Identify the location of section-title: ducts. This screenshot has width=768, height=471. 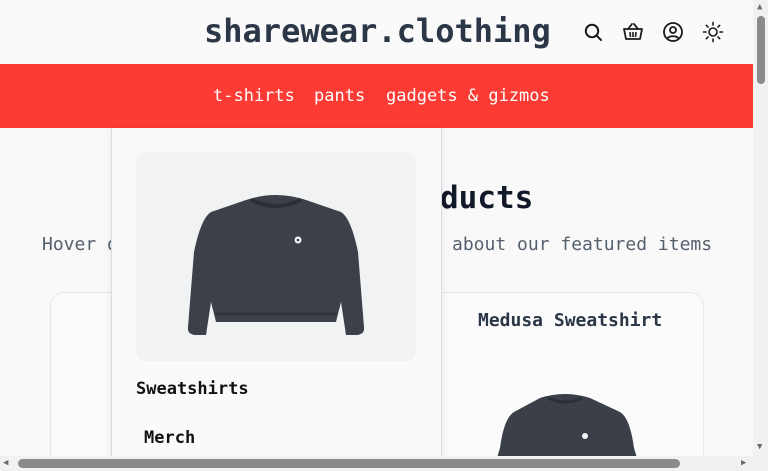
(487, 198).